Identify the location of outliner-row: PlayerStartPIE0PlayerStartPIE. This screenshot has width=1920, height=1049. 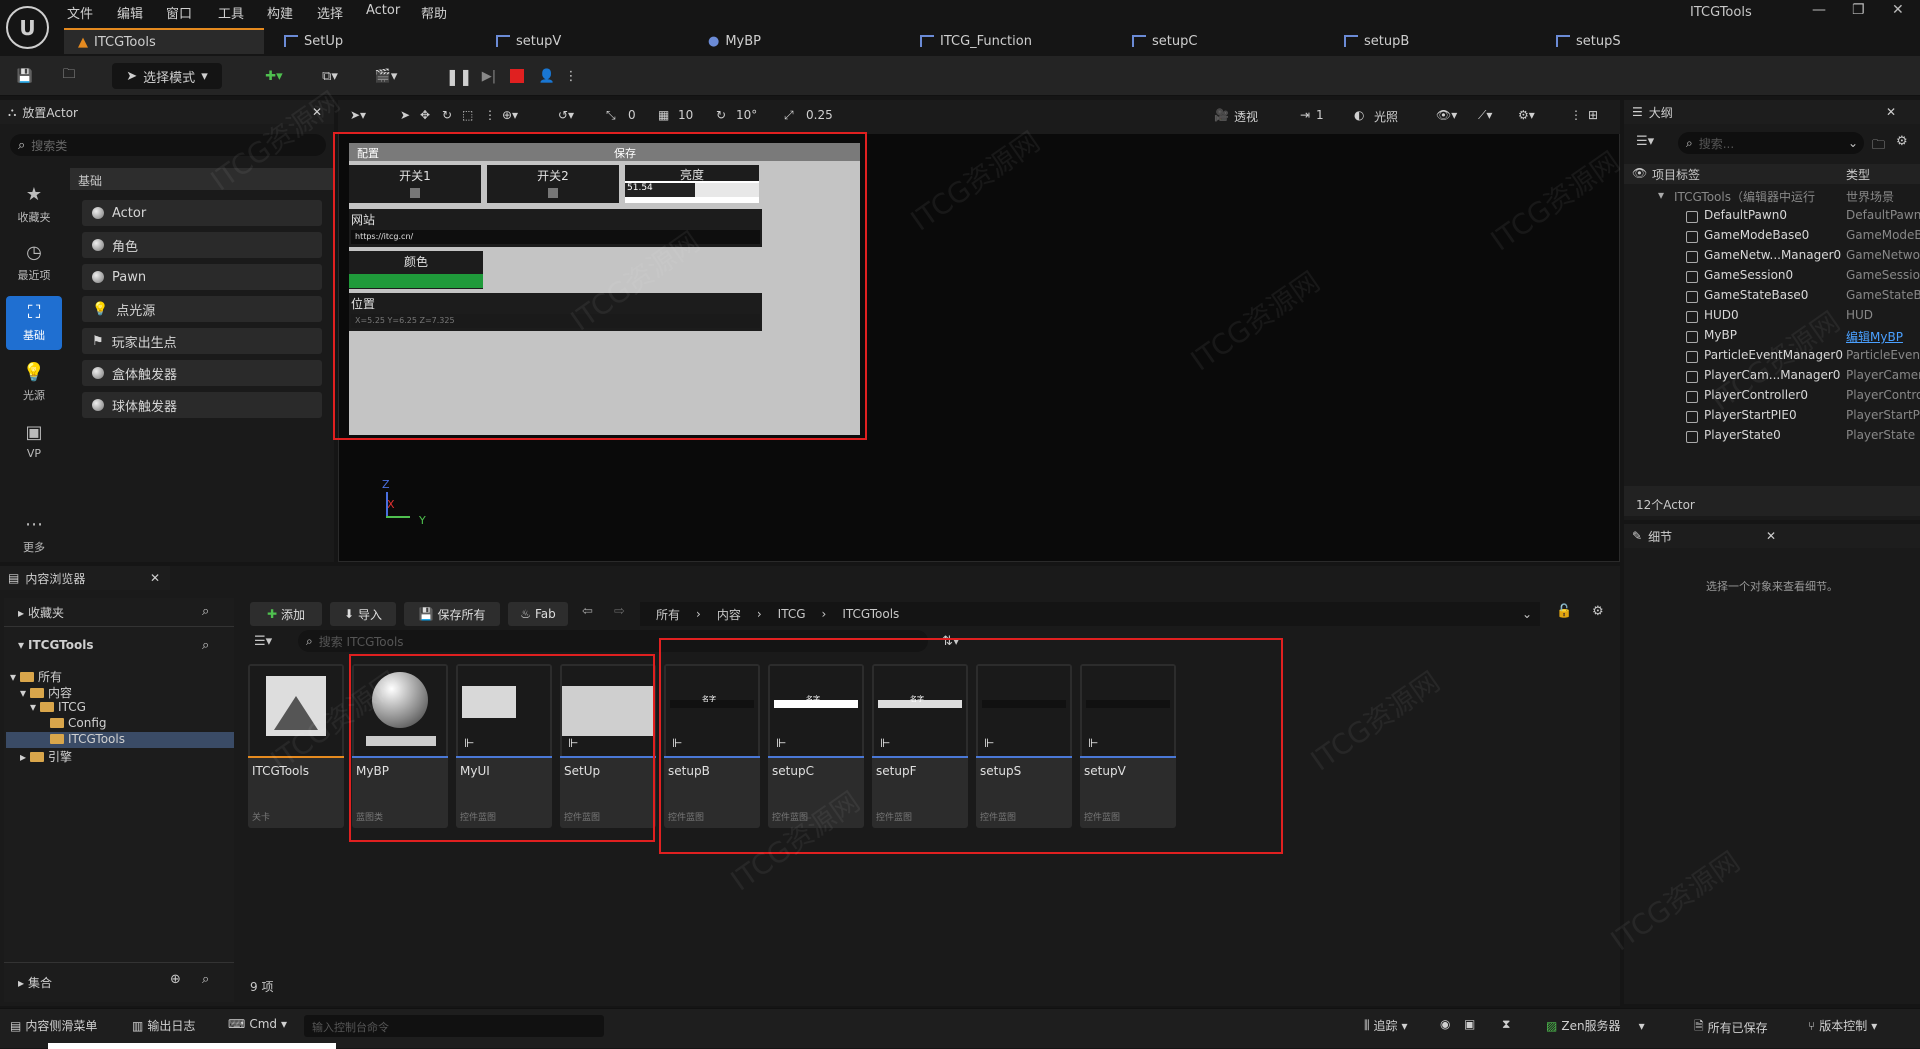
(1772, 418).